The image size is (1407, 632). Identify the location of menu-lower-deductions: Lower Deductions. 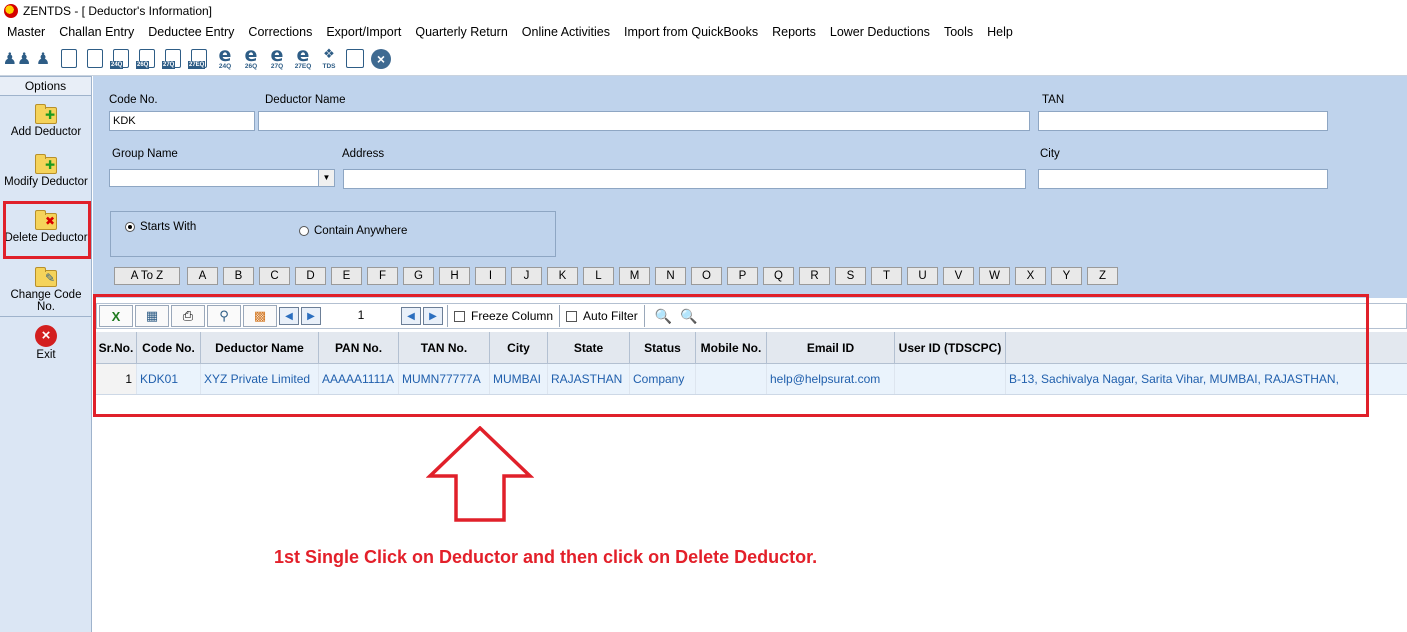
(880, 32).